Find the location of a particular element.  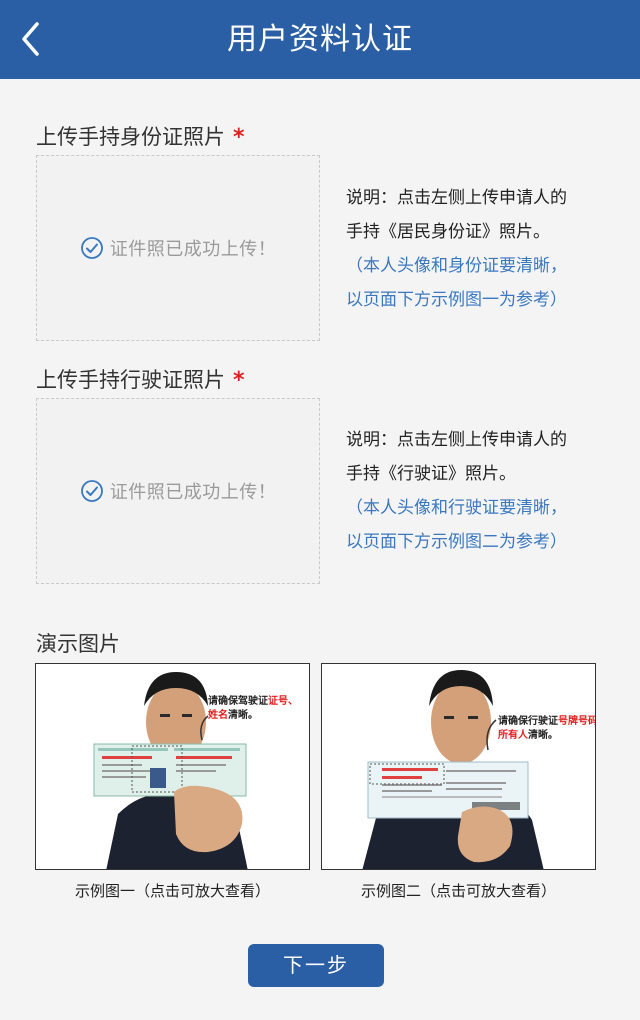

license-upload-box: 证件照已成功上传！ is located at coordinates (178, 491).